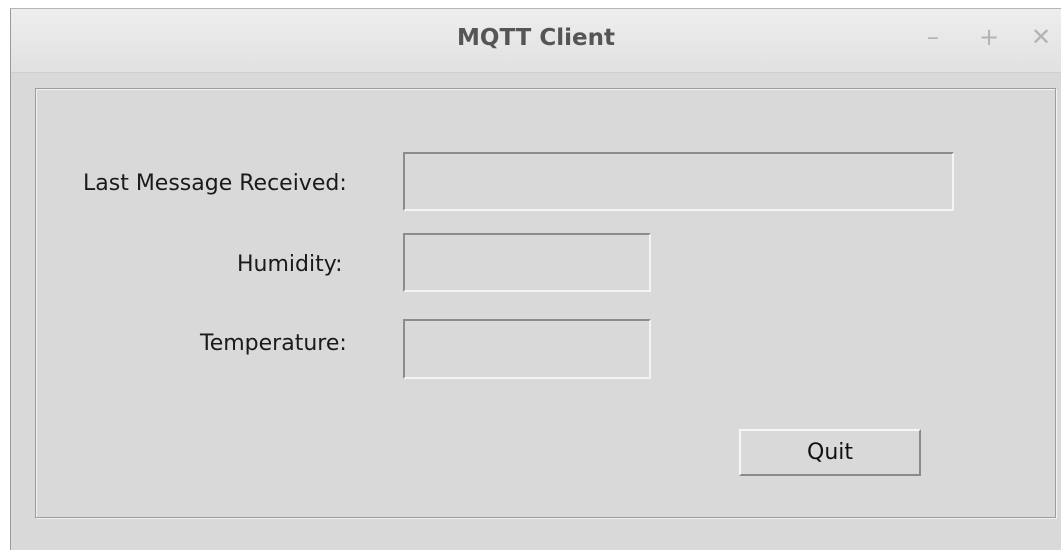  Describe the element at coordinates (215, 183) in the screenshot. I see `last-message-label: Last Message Received:` at that location.